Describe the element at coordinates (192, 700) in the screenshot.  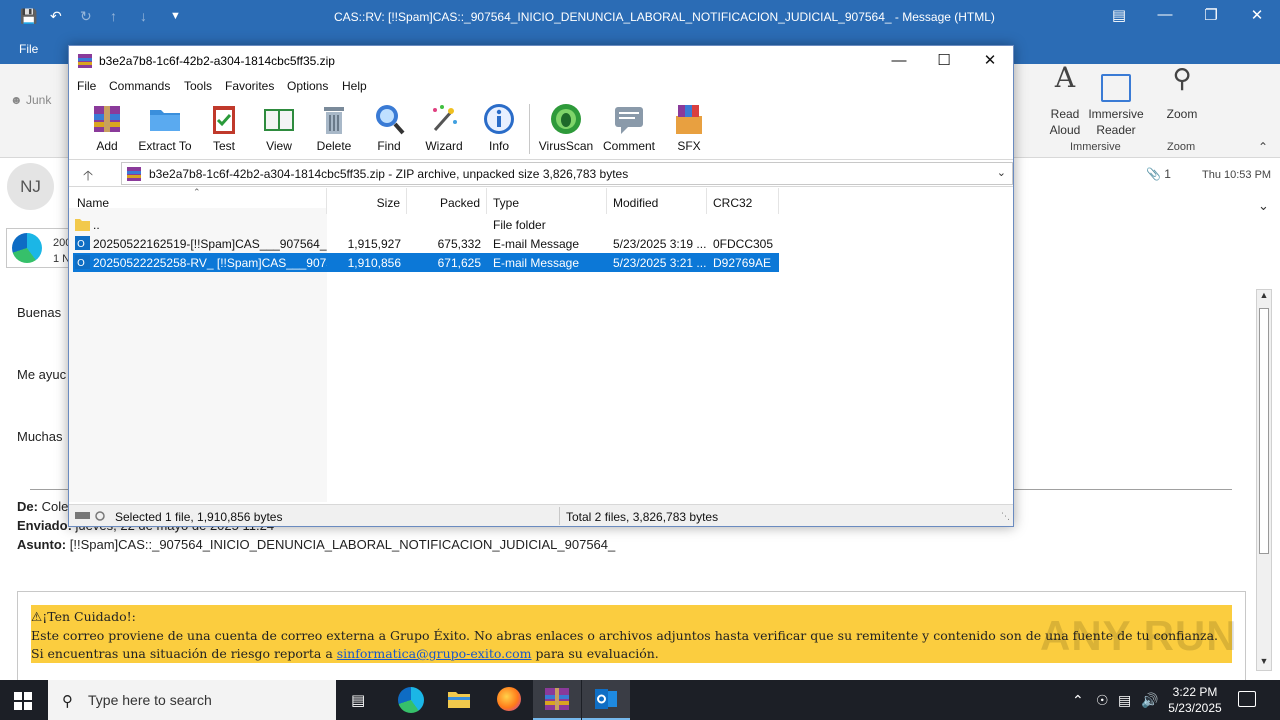
I see `search-box: ⚲ Type here to search` at that location.